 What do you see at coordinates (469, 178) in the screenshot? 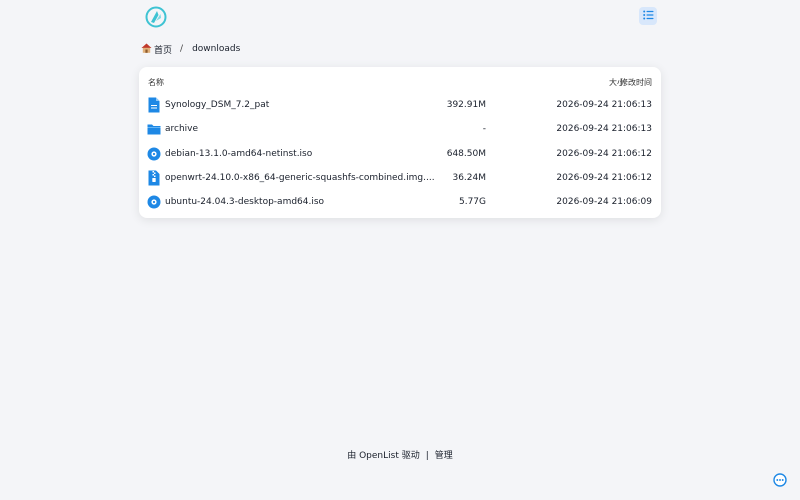
I see `file-size: 36.24M` at bounding box center [469, 178].